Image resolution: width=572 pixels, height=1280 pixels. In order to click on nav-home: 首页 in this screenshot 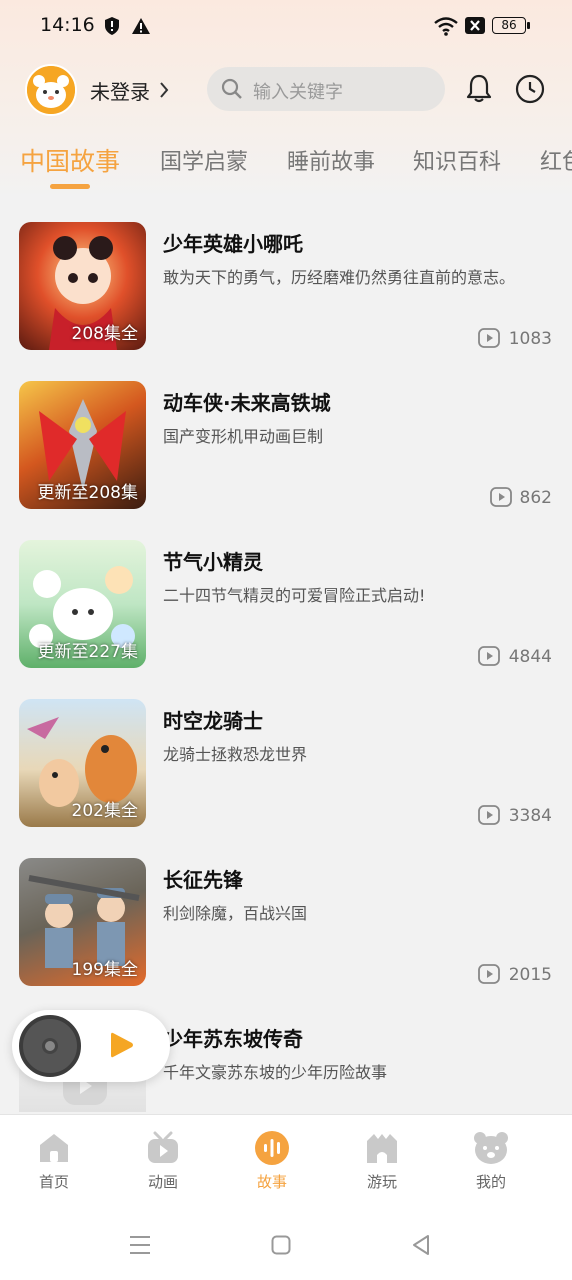, I will do `click(54, 1161)`.